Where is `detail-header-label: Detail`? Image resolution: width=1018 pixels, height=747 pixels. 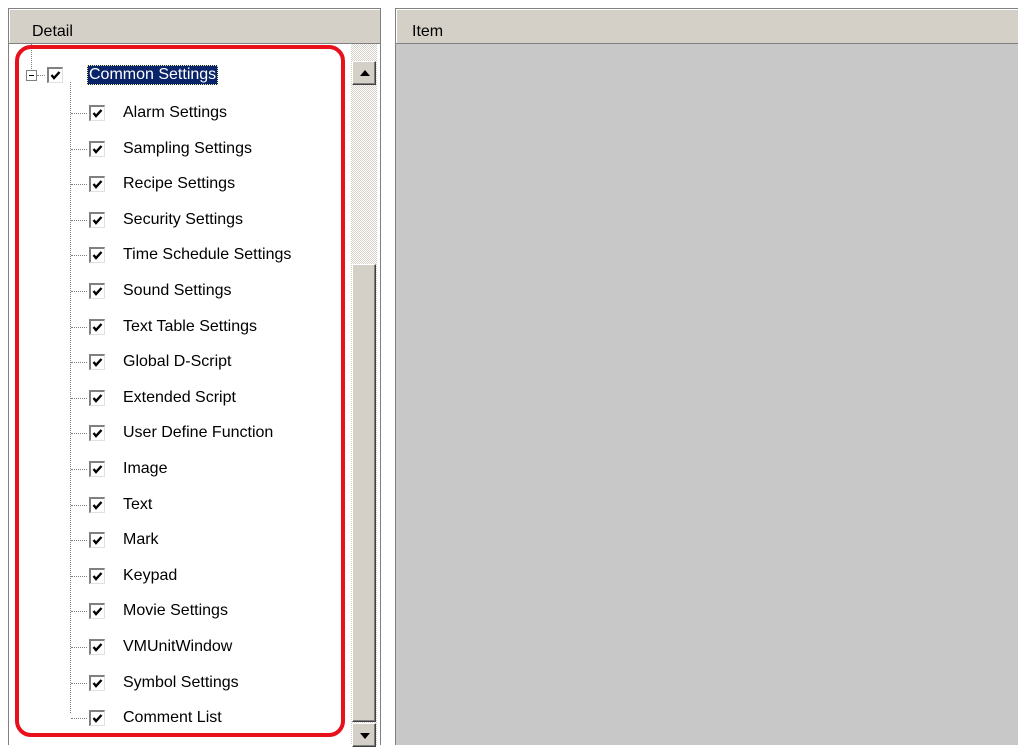 detail-header-label: Detail is located at coordinates (52, 31).